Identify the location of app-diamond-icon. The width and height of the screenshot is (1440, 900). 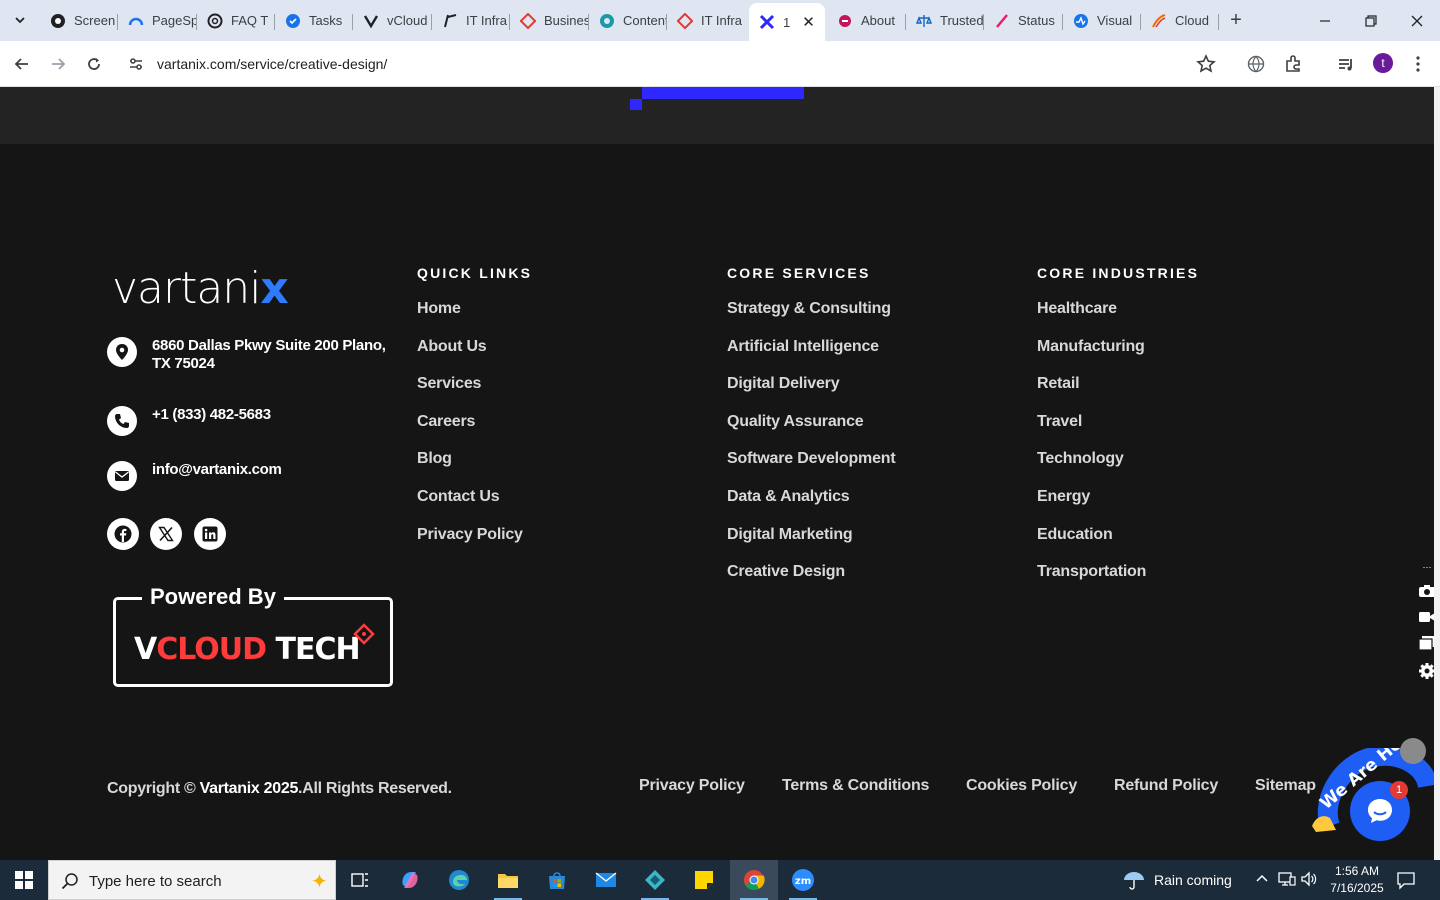
(655, 880).